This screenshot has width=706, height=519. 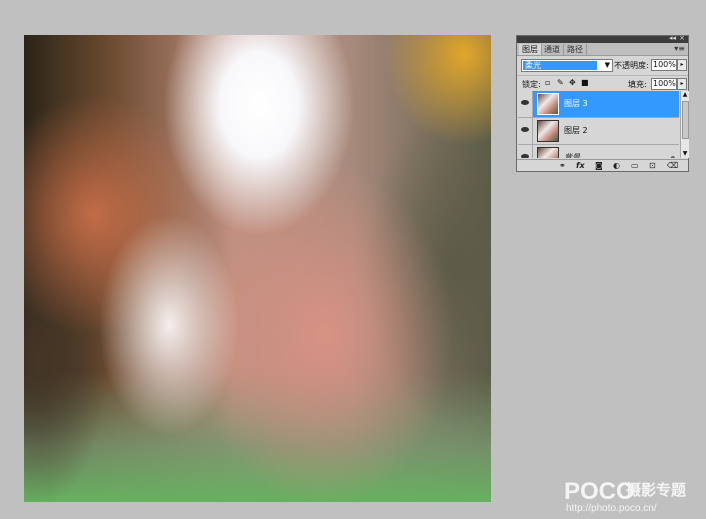 I want to click on blend-mode-value: 柔光, so click(x=560, y=65).